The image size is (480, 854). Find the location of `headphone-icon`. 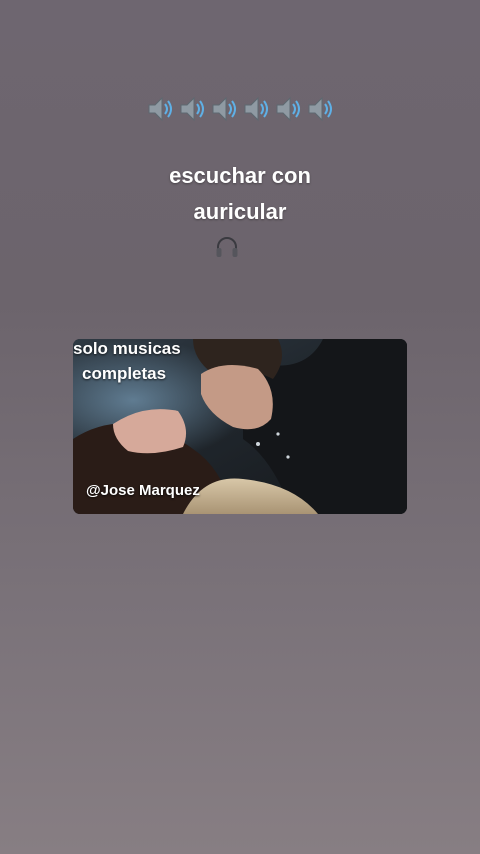

headphone-icon is located at coordinates (227, 247).